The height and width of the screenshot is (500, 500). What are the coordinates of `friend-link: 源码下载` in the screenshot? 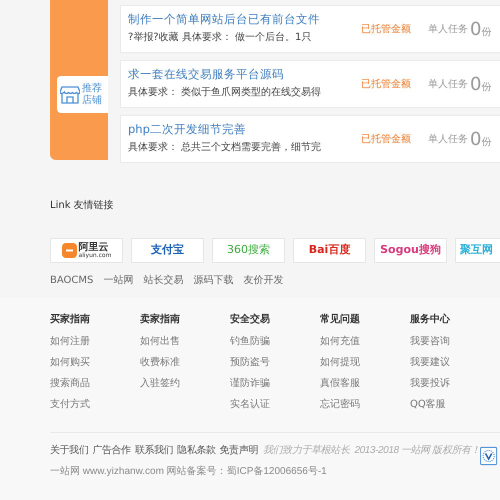 It's located at (213, 280).